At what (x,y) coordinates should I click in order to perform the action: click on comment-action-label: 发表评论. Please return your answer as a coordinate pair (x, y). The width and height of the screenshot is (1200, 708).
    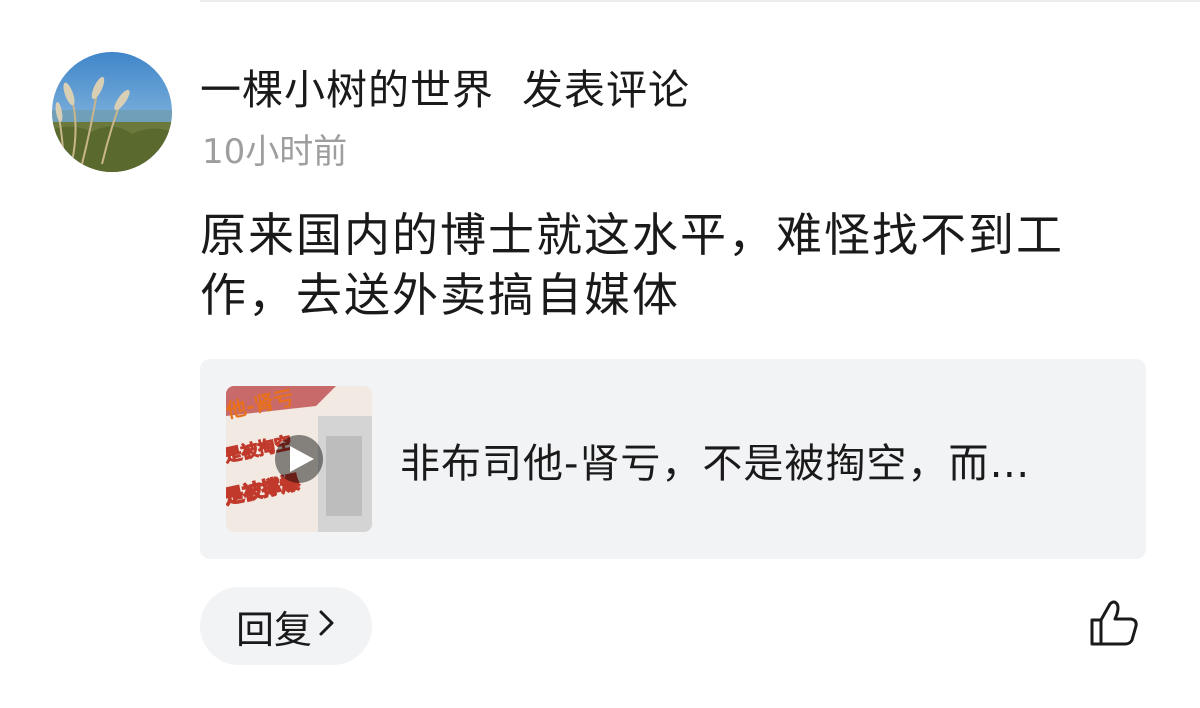
    Looking at the image, I should click on (606, 90).